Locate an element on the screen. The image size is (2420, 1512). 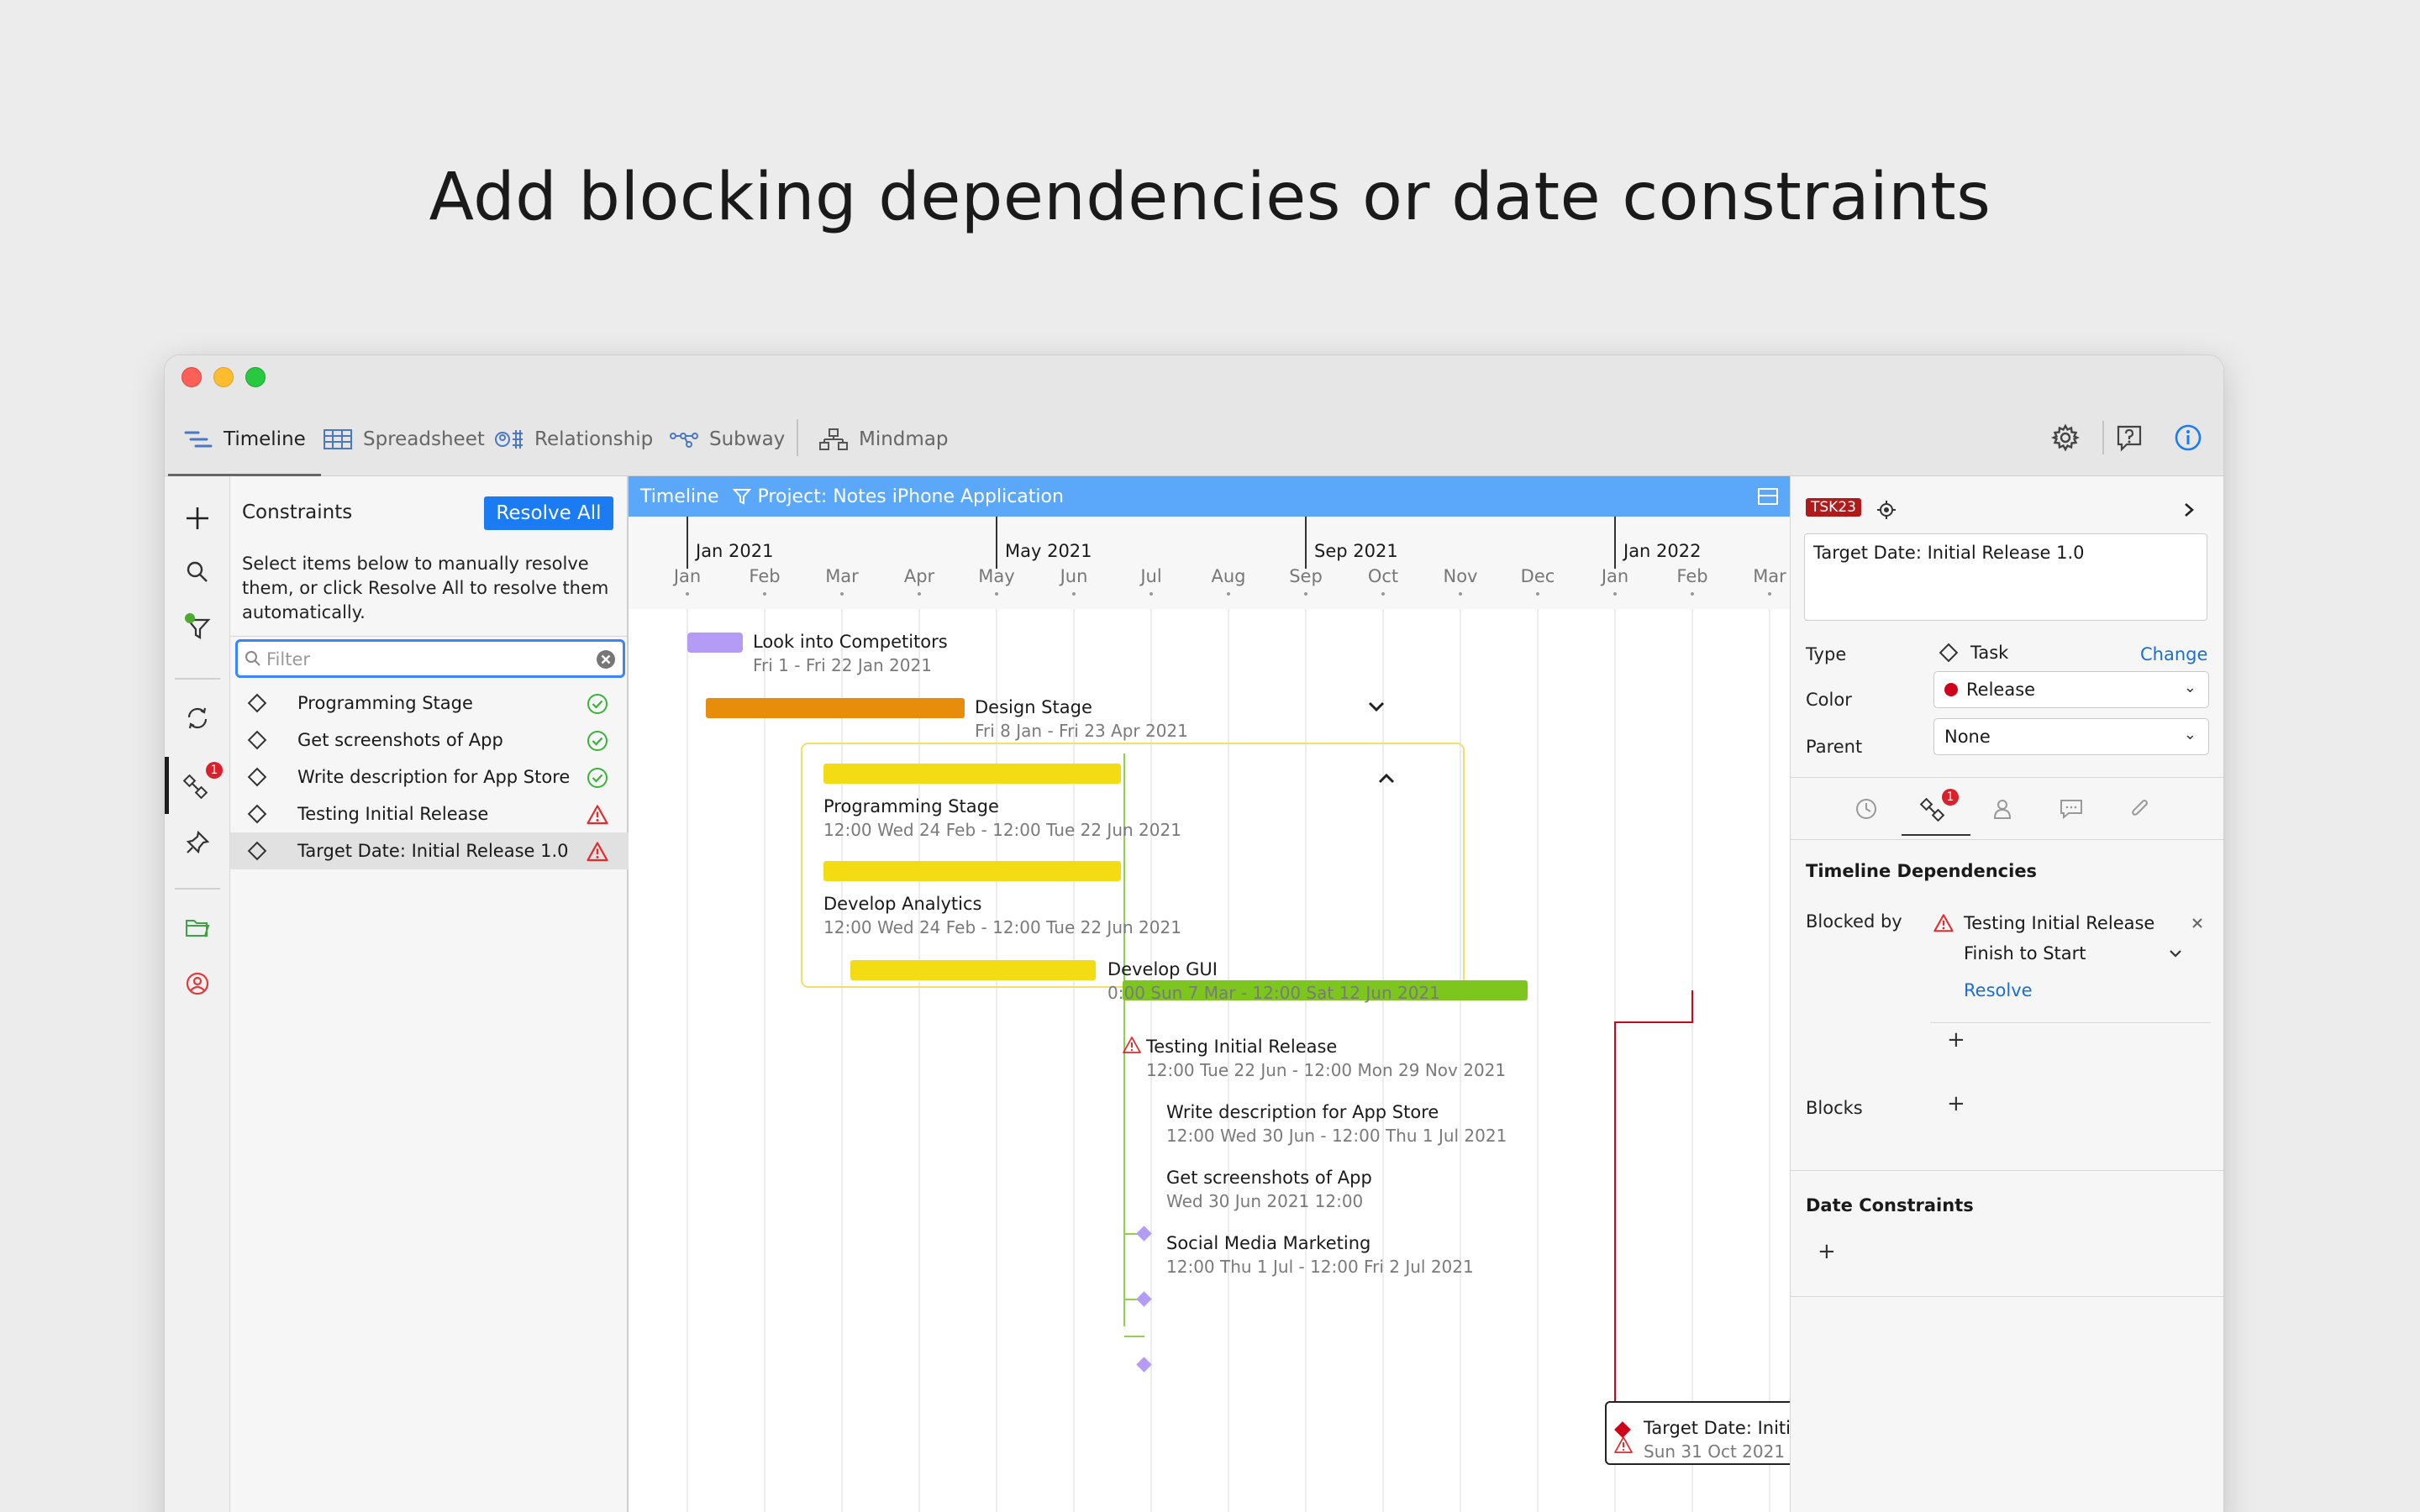
account-button is located at coordinates (197, 983).